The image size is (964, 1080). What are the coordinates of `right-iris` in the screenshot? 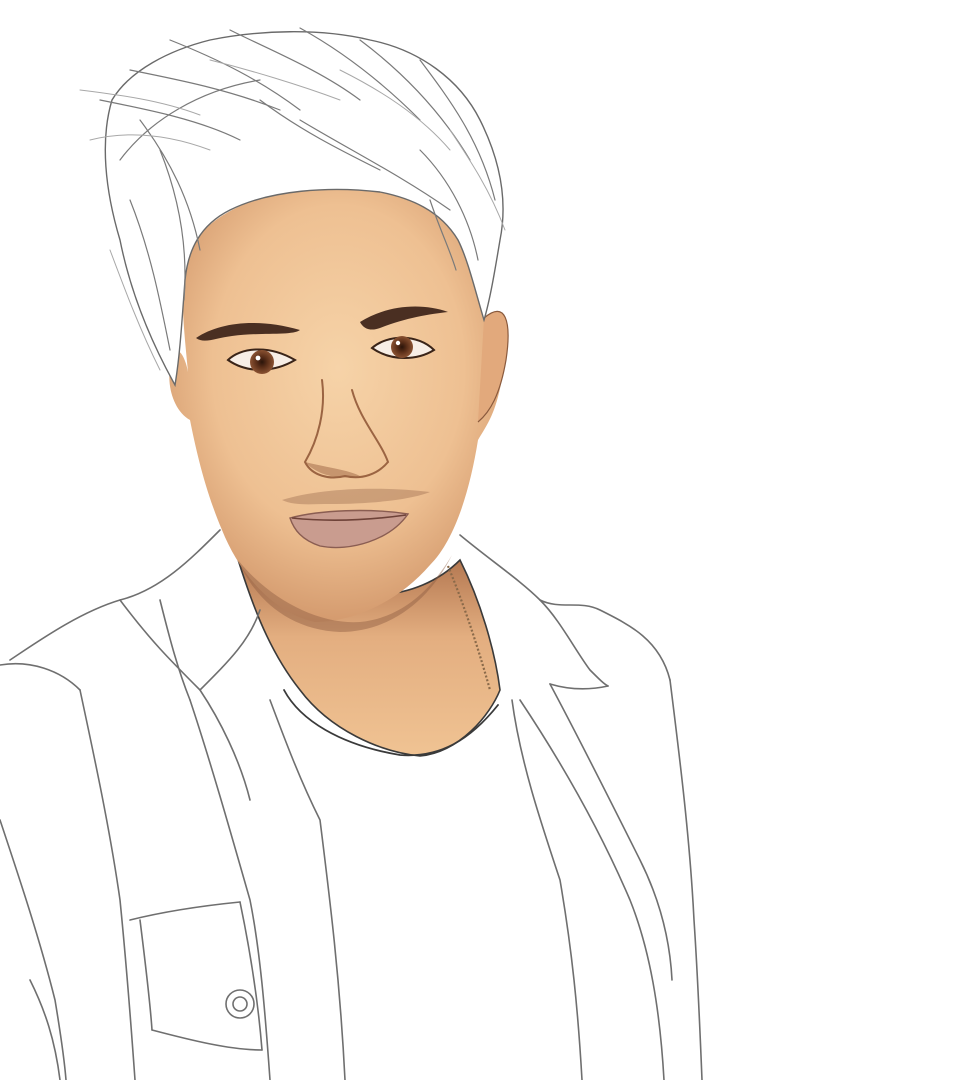 It's located at (402, 347).